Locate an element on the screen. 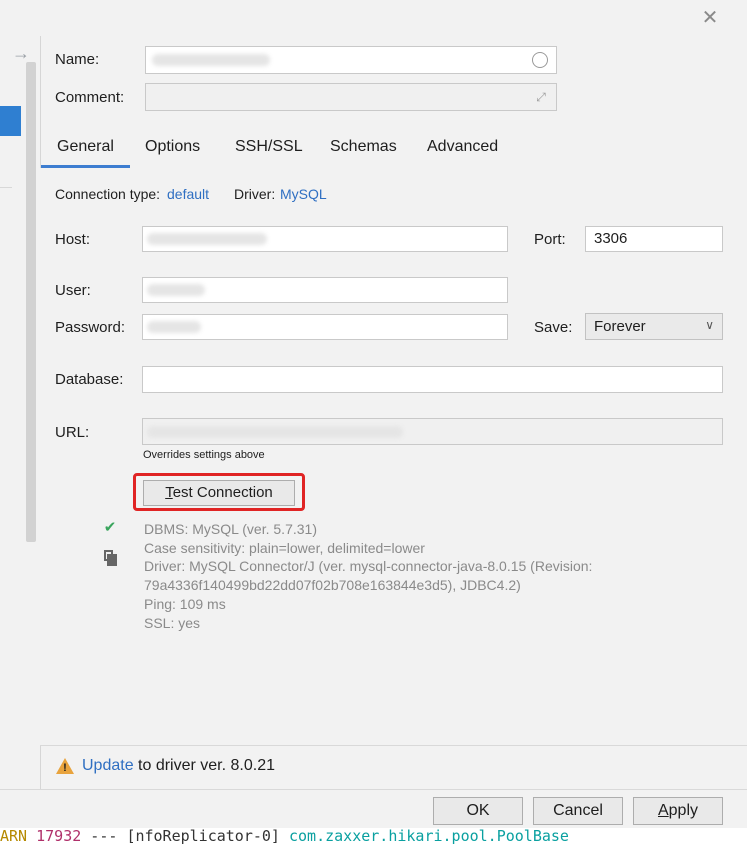  selected-item-marker is located at coordinates (10, 121).